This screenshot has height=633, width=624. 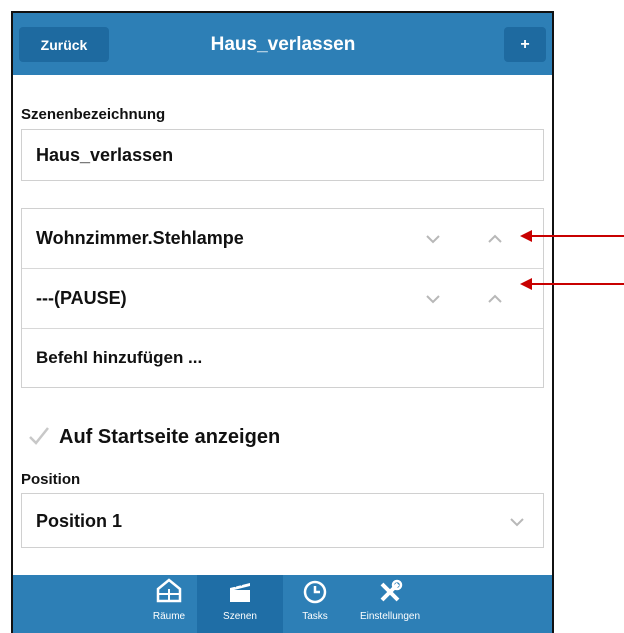 I want to click on tools-icon, so click(x=391, y=590).